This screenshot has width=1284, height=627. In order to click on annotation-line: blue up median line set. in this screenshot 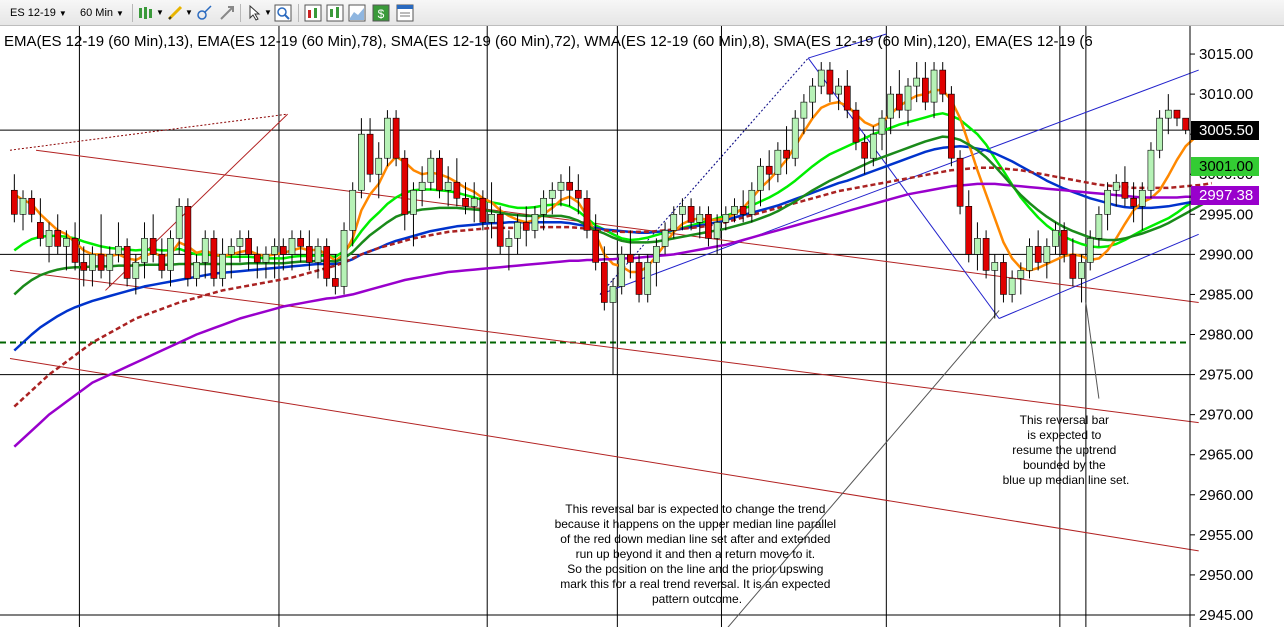, I will do `click(1066, 480)`.